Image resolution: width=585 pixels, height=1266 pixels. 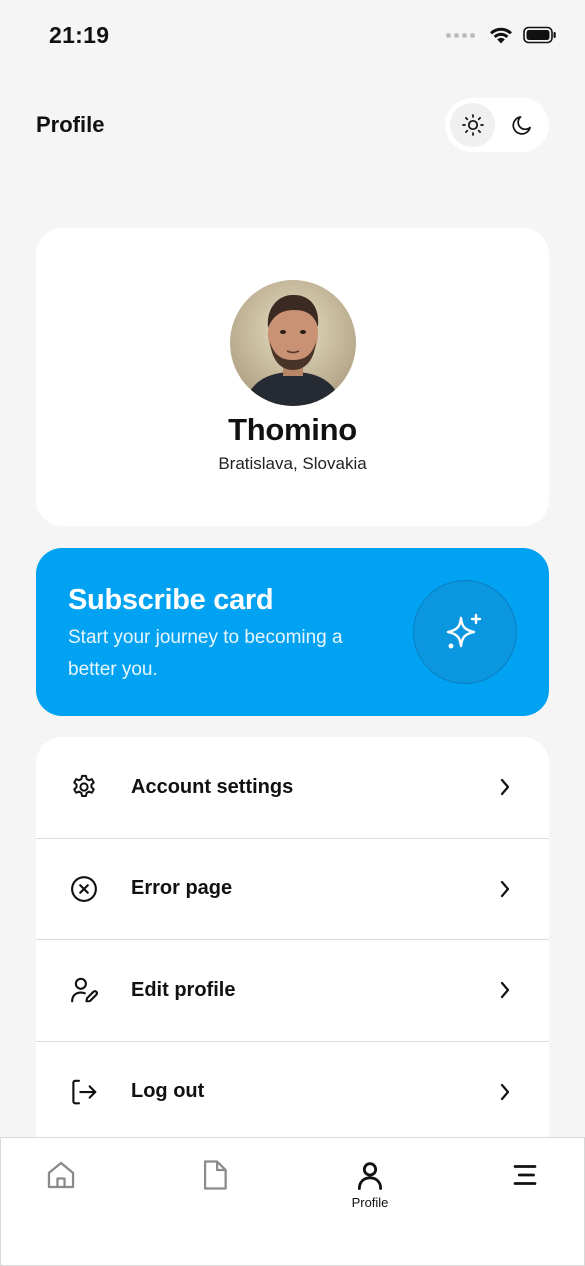 What do you see at coordinates (183, 989) in the screenshot?
I see `menu-item-label: Edit profile` at bounding box center [183, 989].